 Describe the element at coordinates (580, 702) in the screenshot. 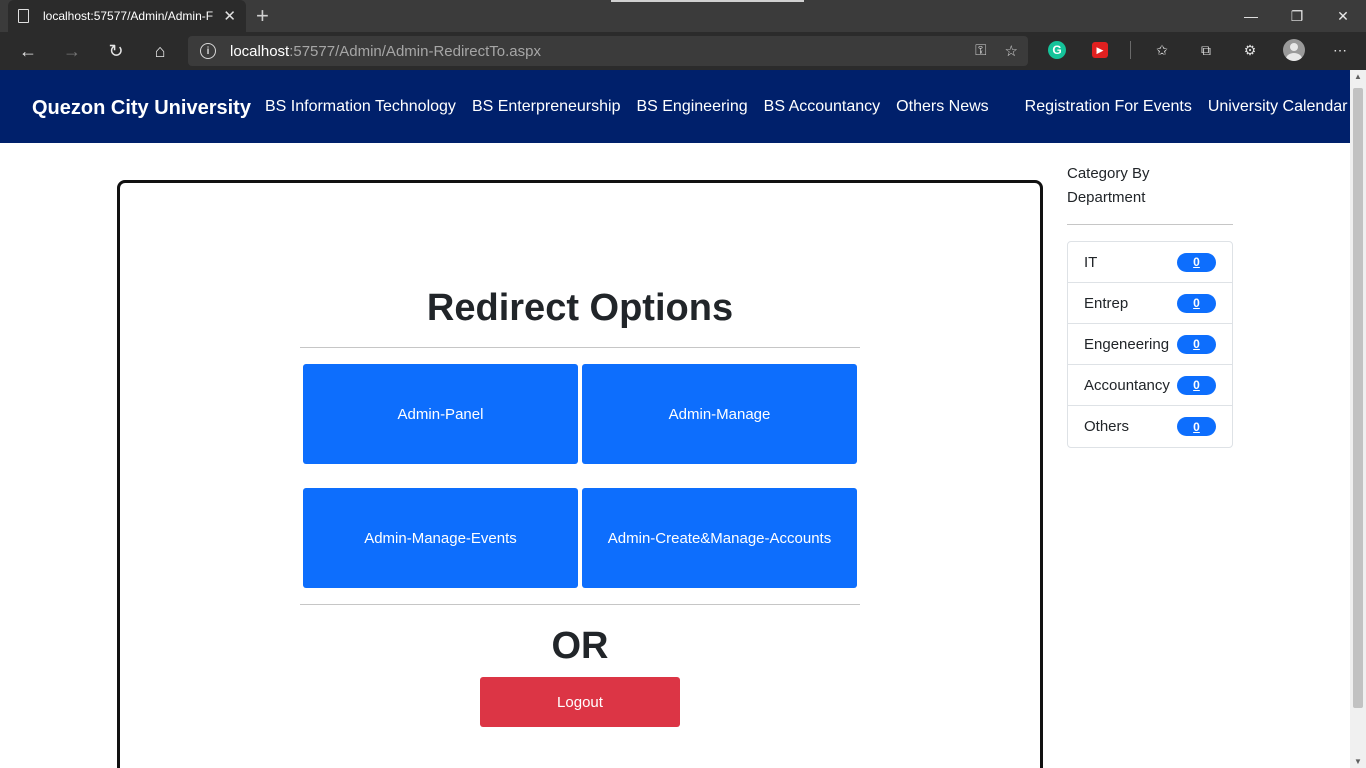

I see `logout-button: Logout` at that location.